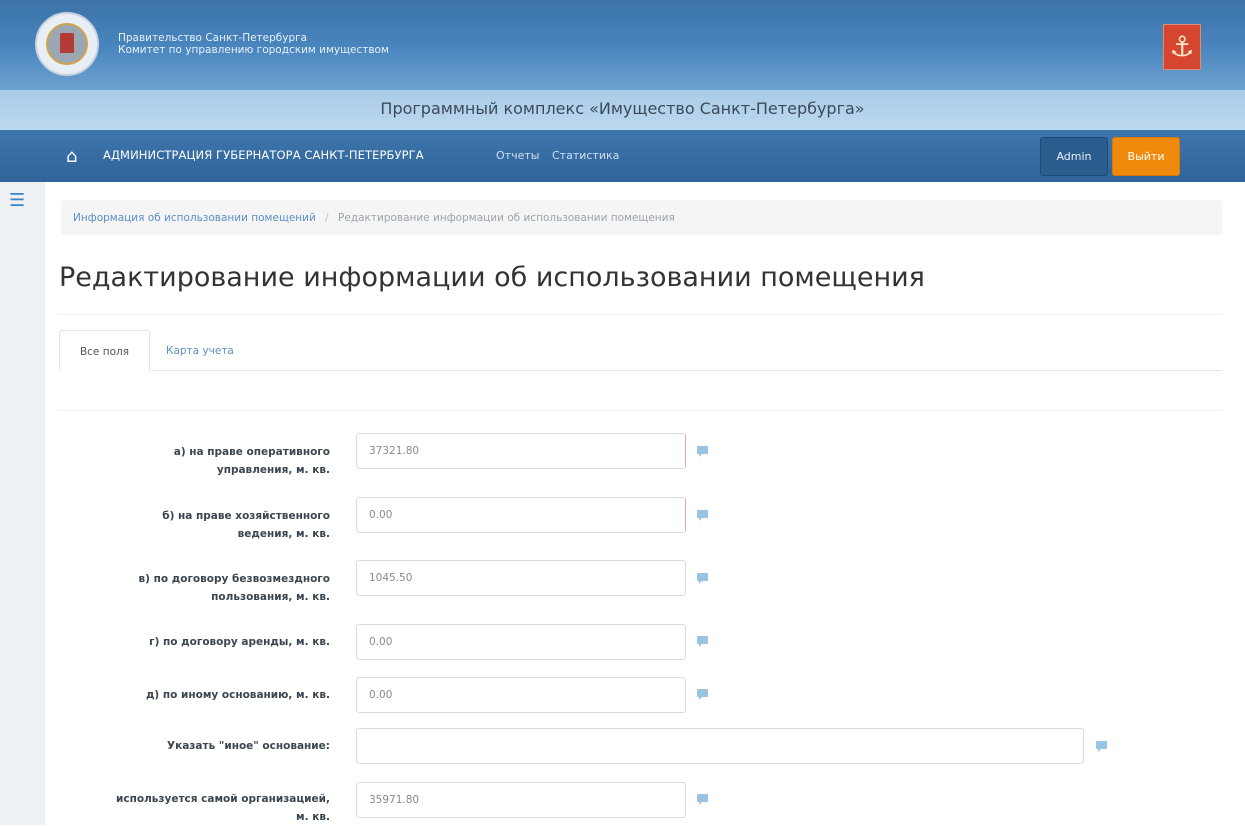  Describe the element at coordinates (194, 218) in the screenshot. I see `breadcrumb-link: Информация об использовании помещений` at that location.